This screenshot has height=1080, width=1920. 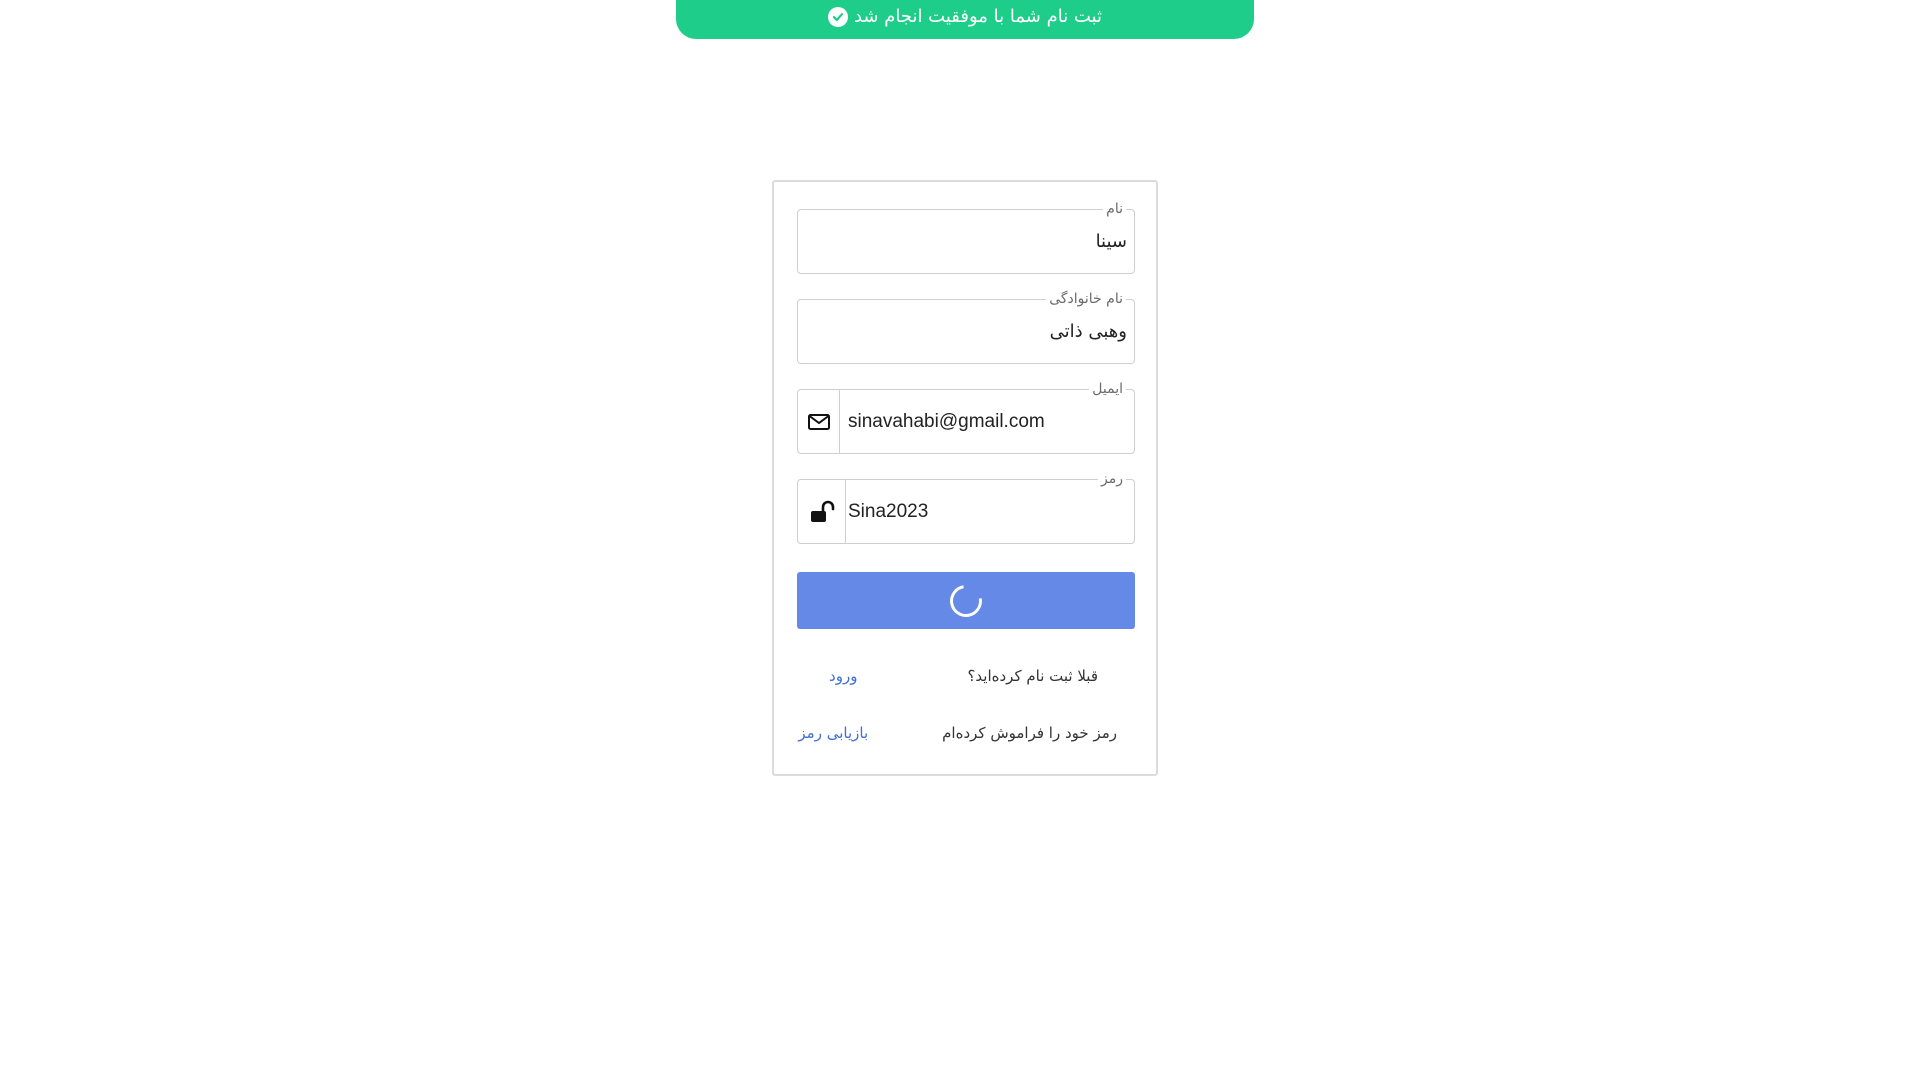 What do you see at coordinates (966, 331) in the screenshot?
I see `last-name-value: وهبی ذاتی` at bounding box center [966, 331].